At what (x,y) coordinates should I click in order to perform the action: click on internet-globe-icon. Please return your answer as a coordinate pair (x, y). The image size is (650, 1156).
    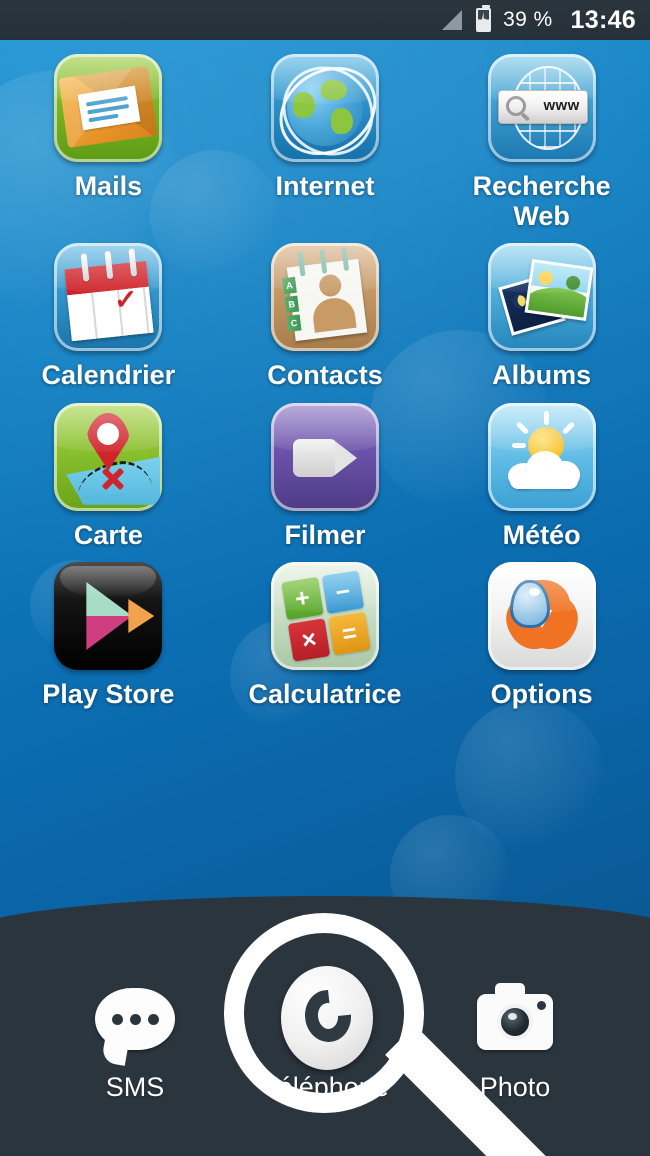
    Looking at the image, I should click on (325, 108).